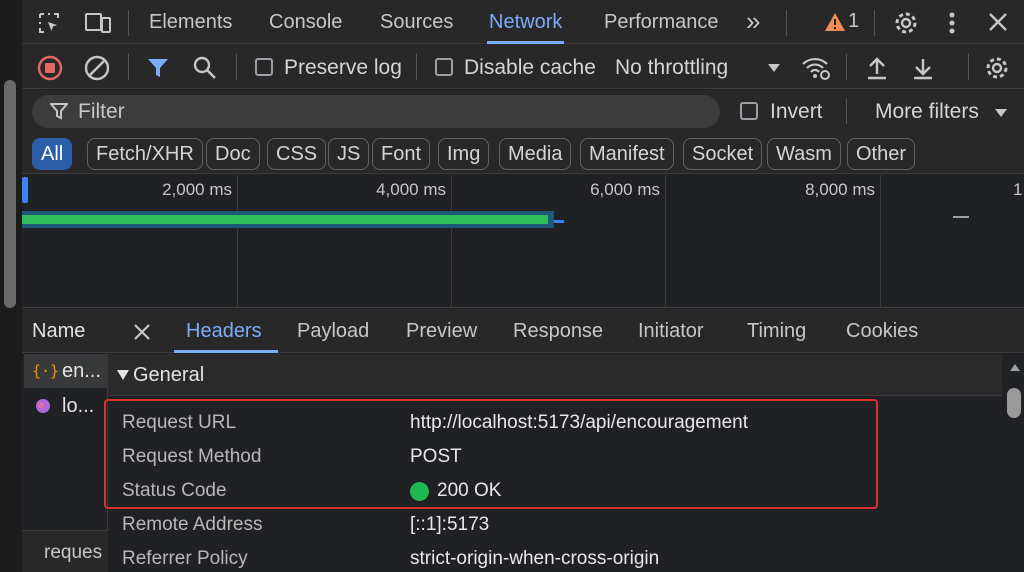 This screenshot has height=572, width=1024. Describe the element at coordinates (197, 189) in the screenshot. I see `timeline-tick-label: 2,000 ms` at that location.